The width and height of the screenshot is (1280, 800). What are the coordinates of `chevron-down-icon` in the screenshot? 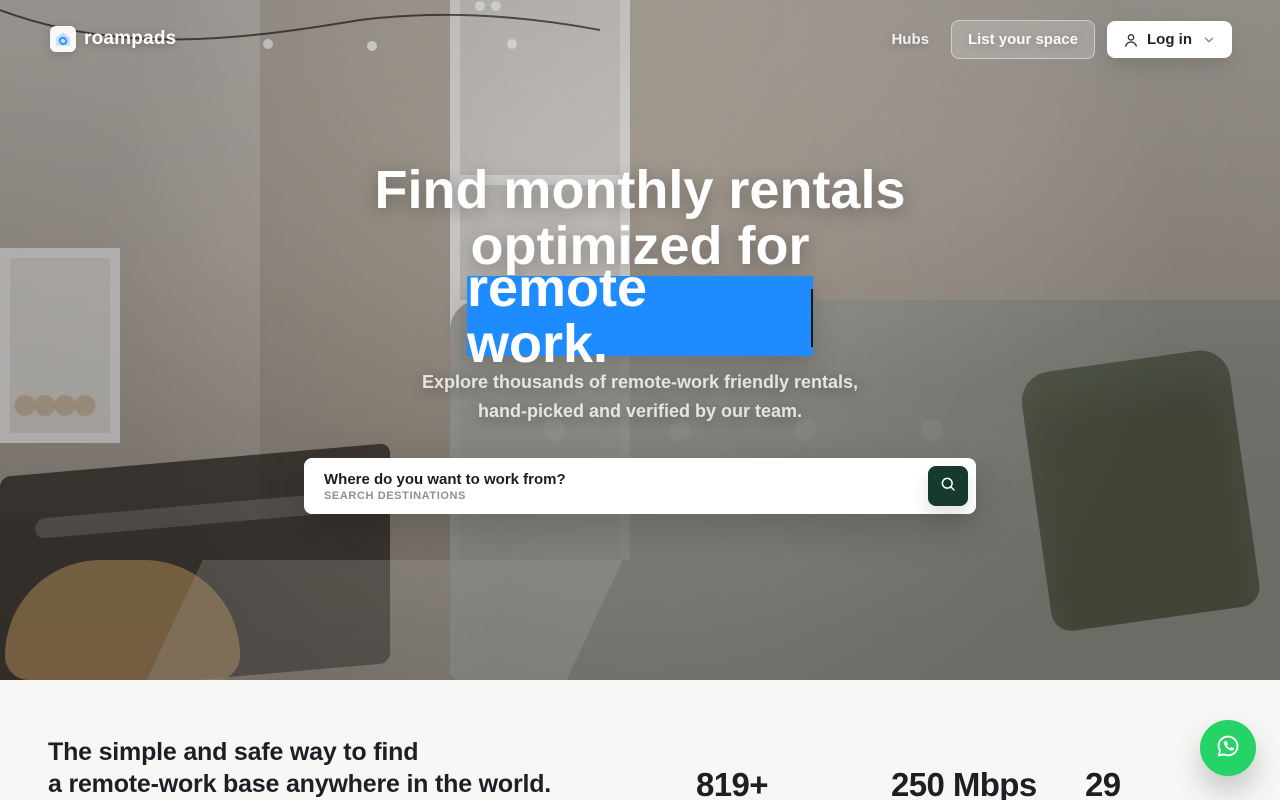 It's located at (1209, 40).